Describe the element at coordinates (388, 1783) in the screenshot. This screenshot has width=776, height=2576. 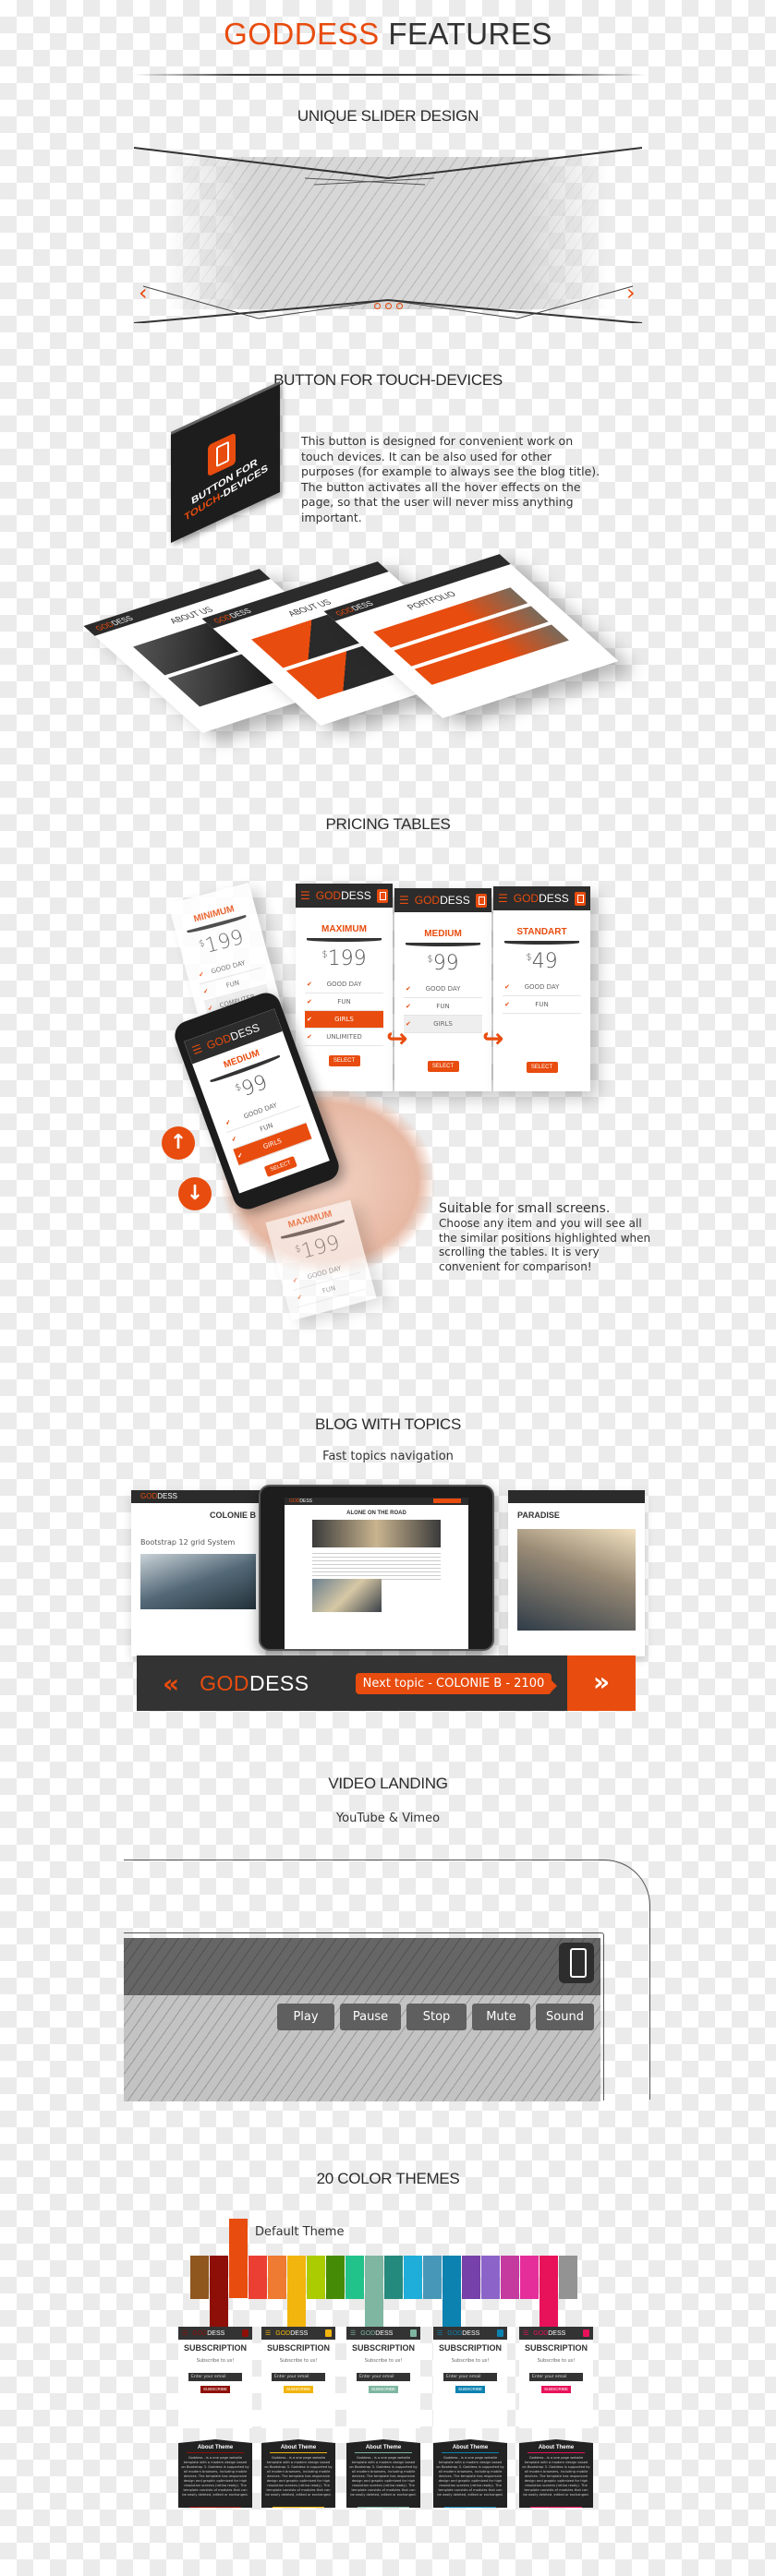
I see `video-section-title: VIDEO LANDING` at that location.